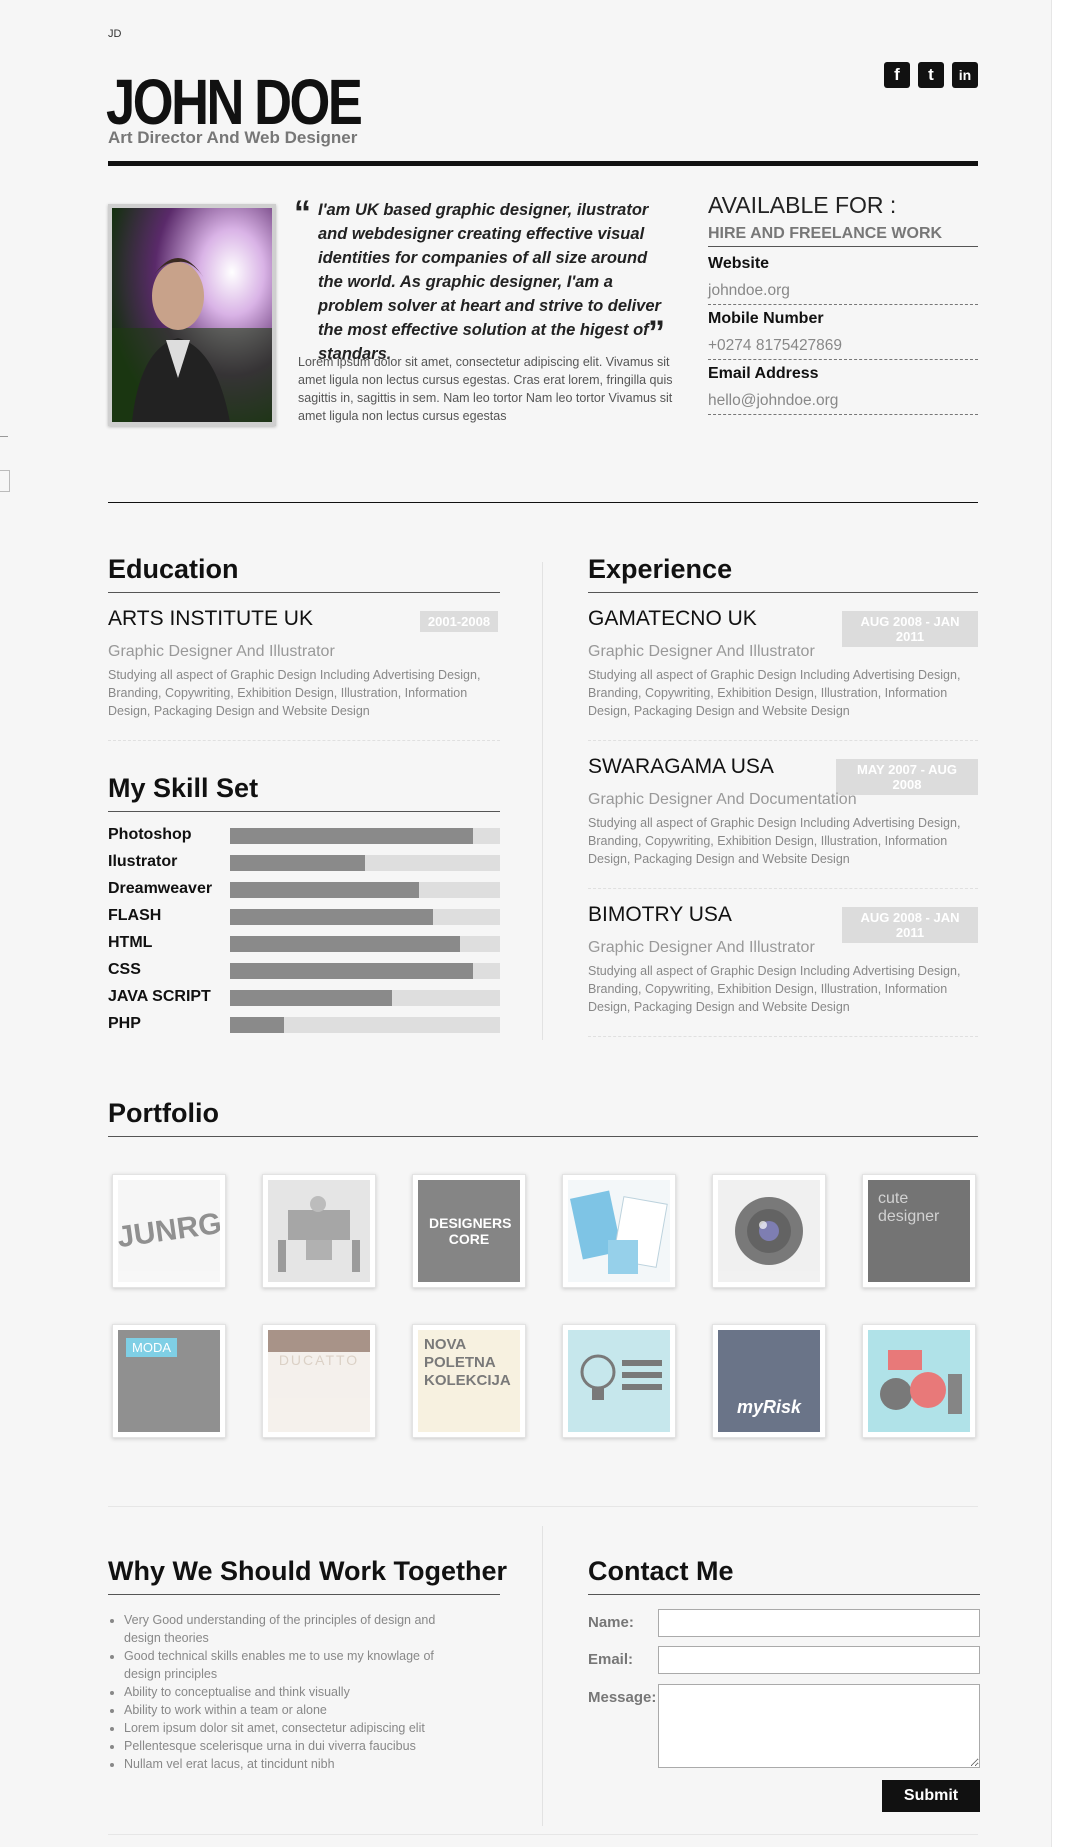 The image size is (1085, 1847). Describe the element at coordinates (467, 1362) in the screenshot. I see `portfolio-caption: NOVA POLETNA KOLEKCIJA` at that location.